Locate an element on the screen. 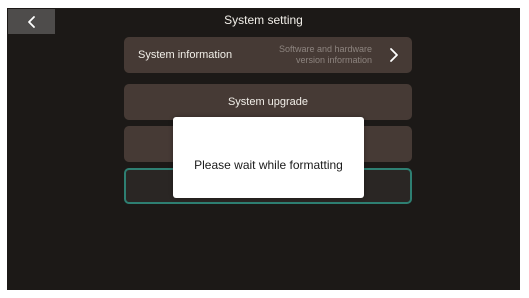 The height and width of the screenshot is (298, 529). description-line-1: Software and hardware is located at coordinates (325, 49).